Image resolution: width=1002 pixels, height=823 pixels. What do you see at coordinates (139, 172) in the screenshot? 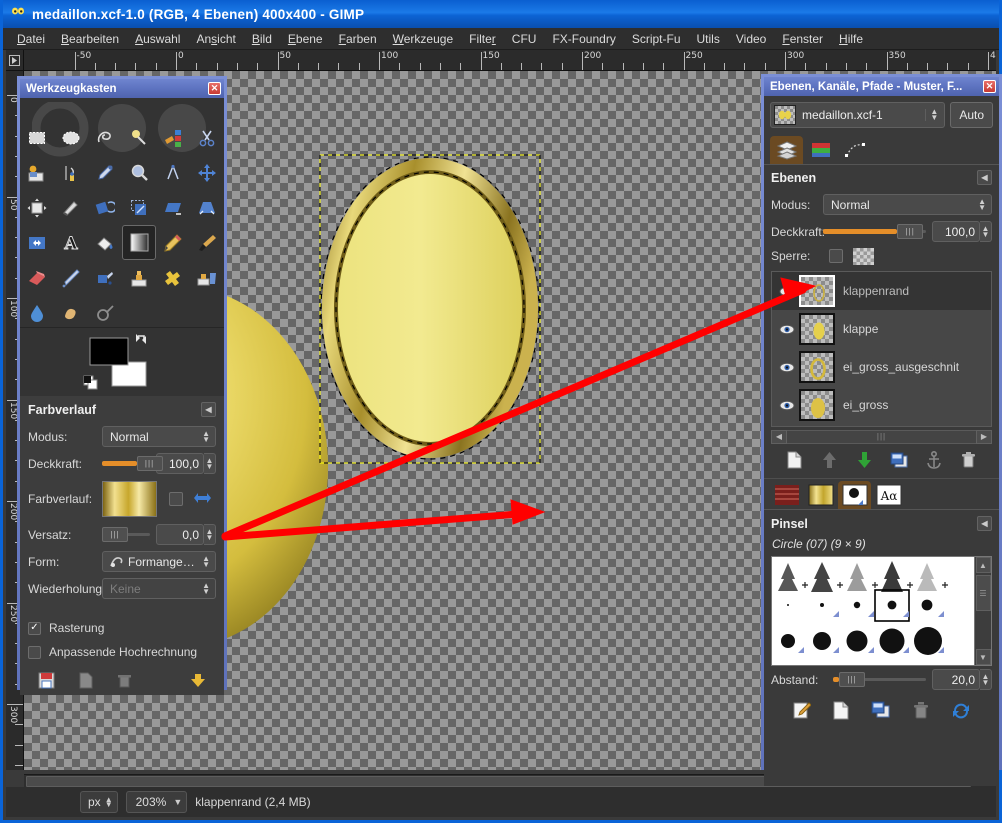
I see `zoom-icon` at bounding box center [139, 172].